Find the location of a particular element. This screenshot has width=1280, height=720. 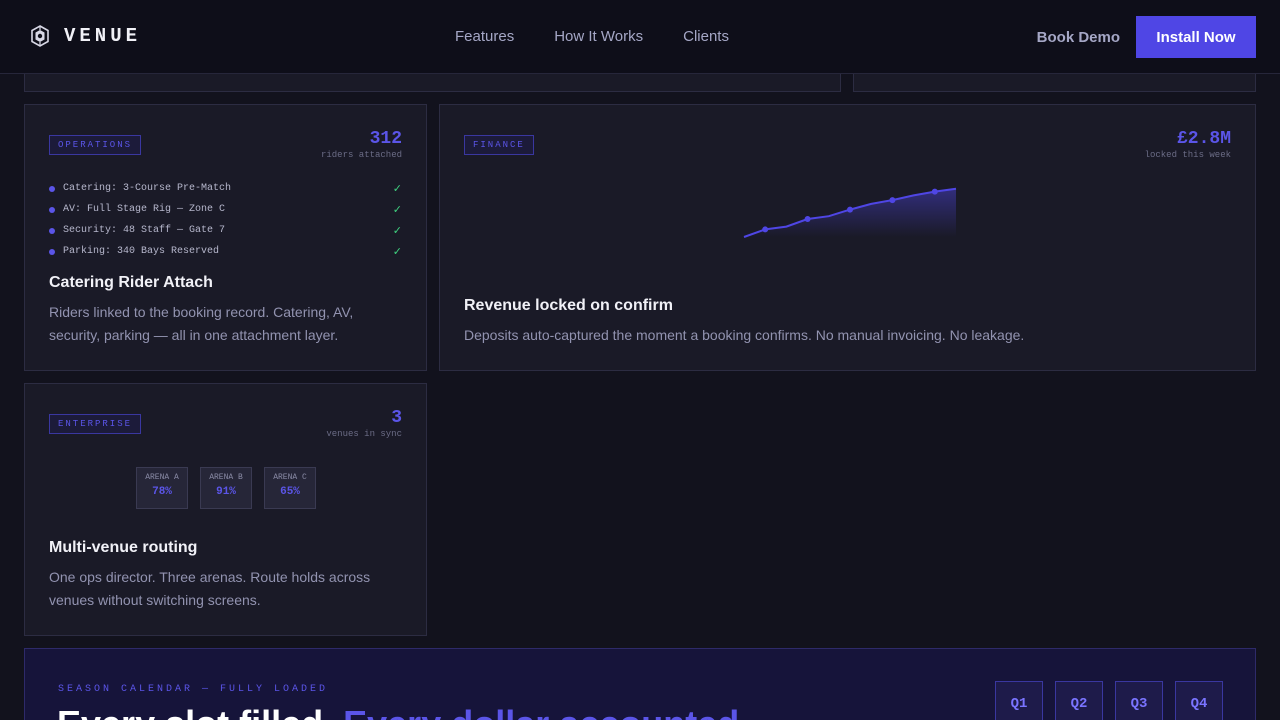

venue-utilization: 78% is located at coordinates (162, 492).